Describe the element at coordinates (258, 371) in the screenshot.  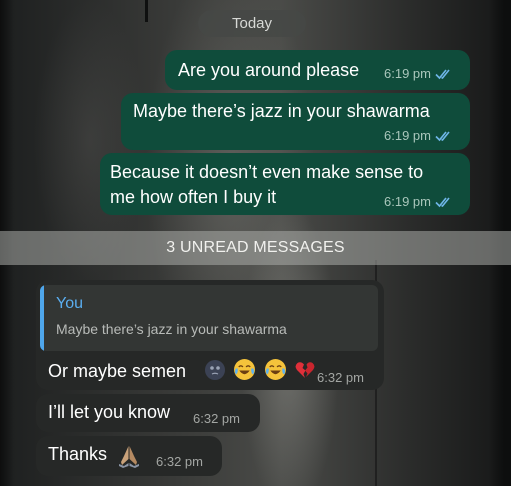
I see `message-emojis` at that location.